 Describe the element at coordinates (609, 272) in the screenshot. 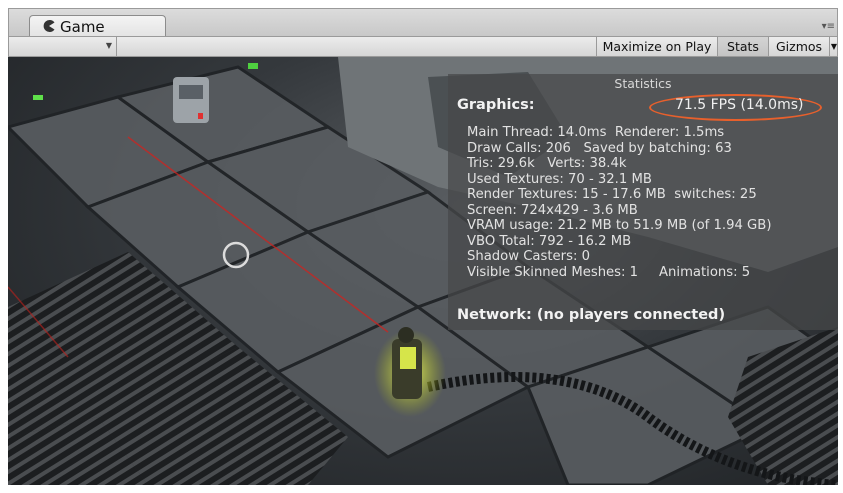

I see `stat-line: Visible Skinned Meshes: 1 Animations: 5` at that location.